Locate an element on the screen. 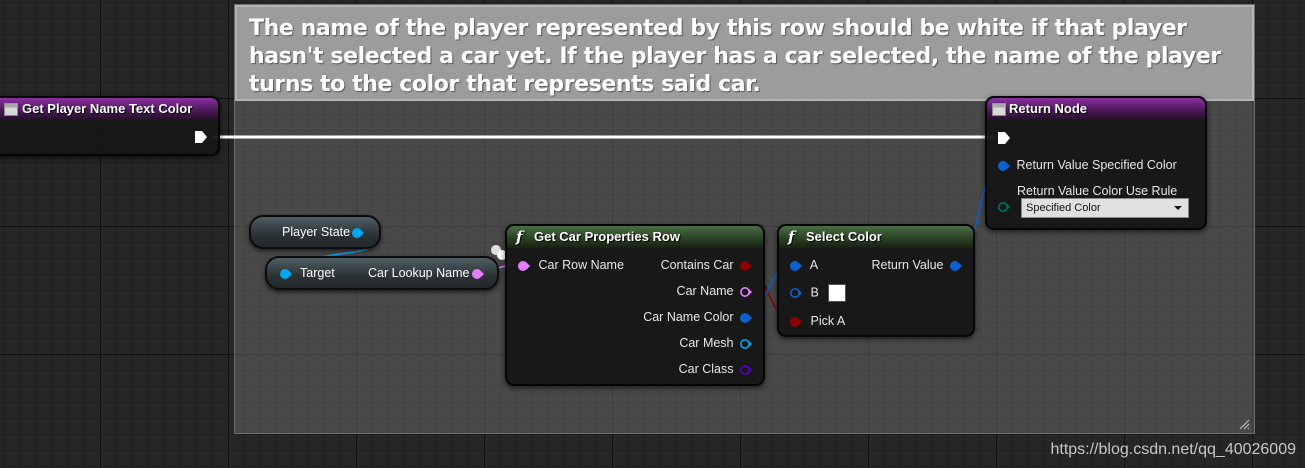  player-state-label: Player State is located at coordinates (316, 232).